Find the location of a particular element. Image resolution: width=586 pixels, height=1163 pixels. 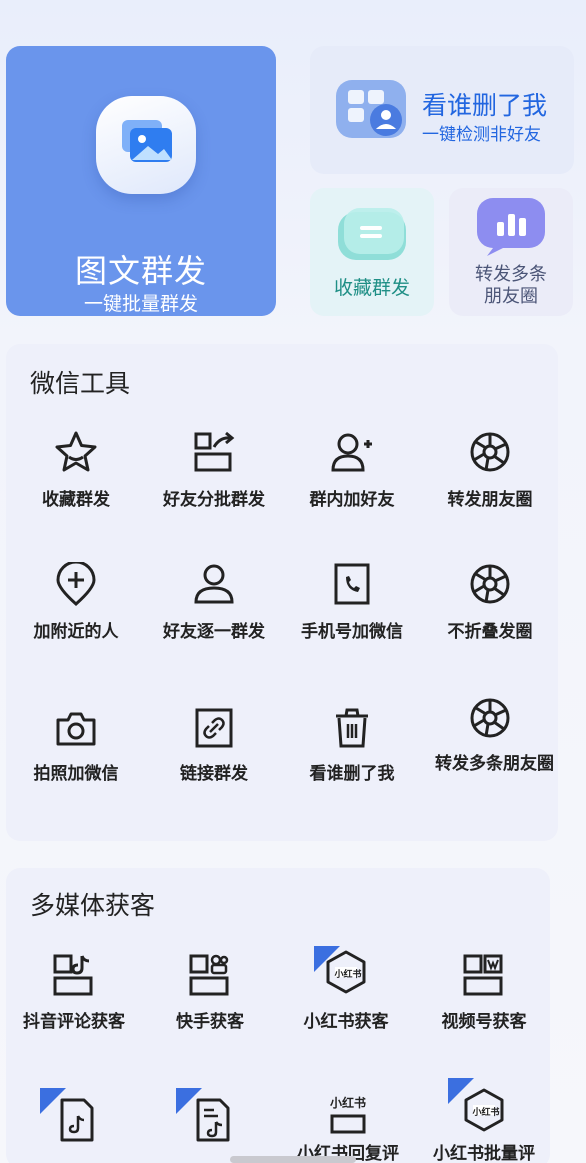

tool-phone-add-wechat: 手机号加微信 is located at coordinates (352, 607).